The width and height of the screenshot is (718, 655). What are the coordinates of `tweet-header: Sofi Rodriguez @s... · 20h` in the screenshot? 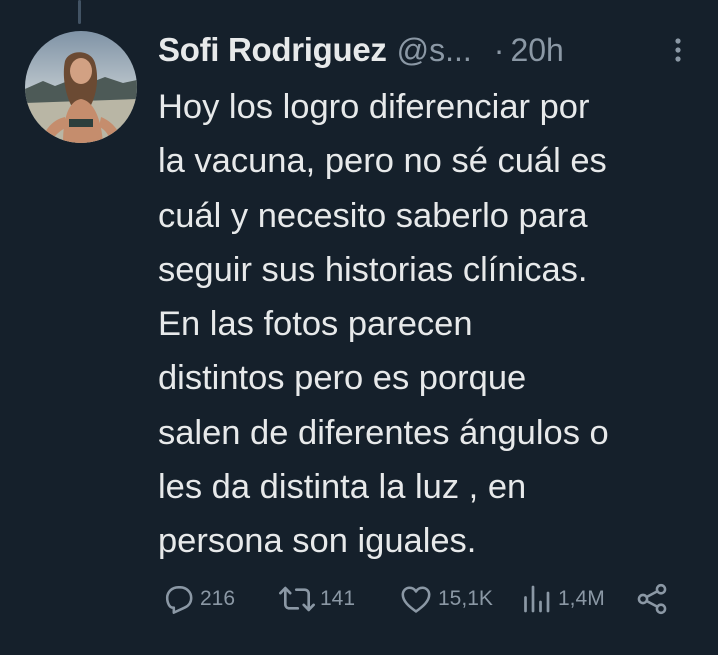 It's located at (428, 50).